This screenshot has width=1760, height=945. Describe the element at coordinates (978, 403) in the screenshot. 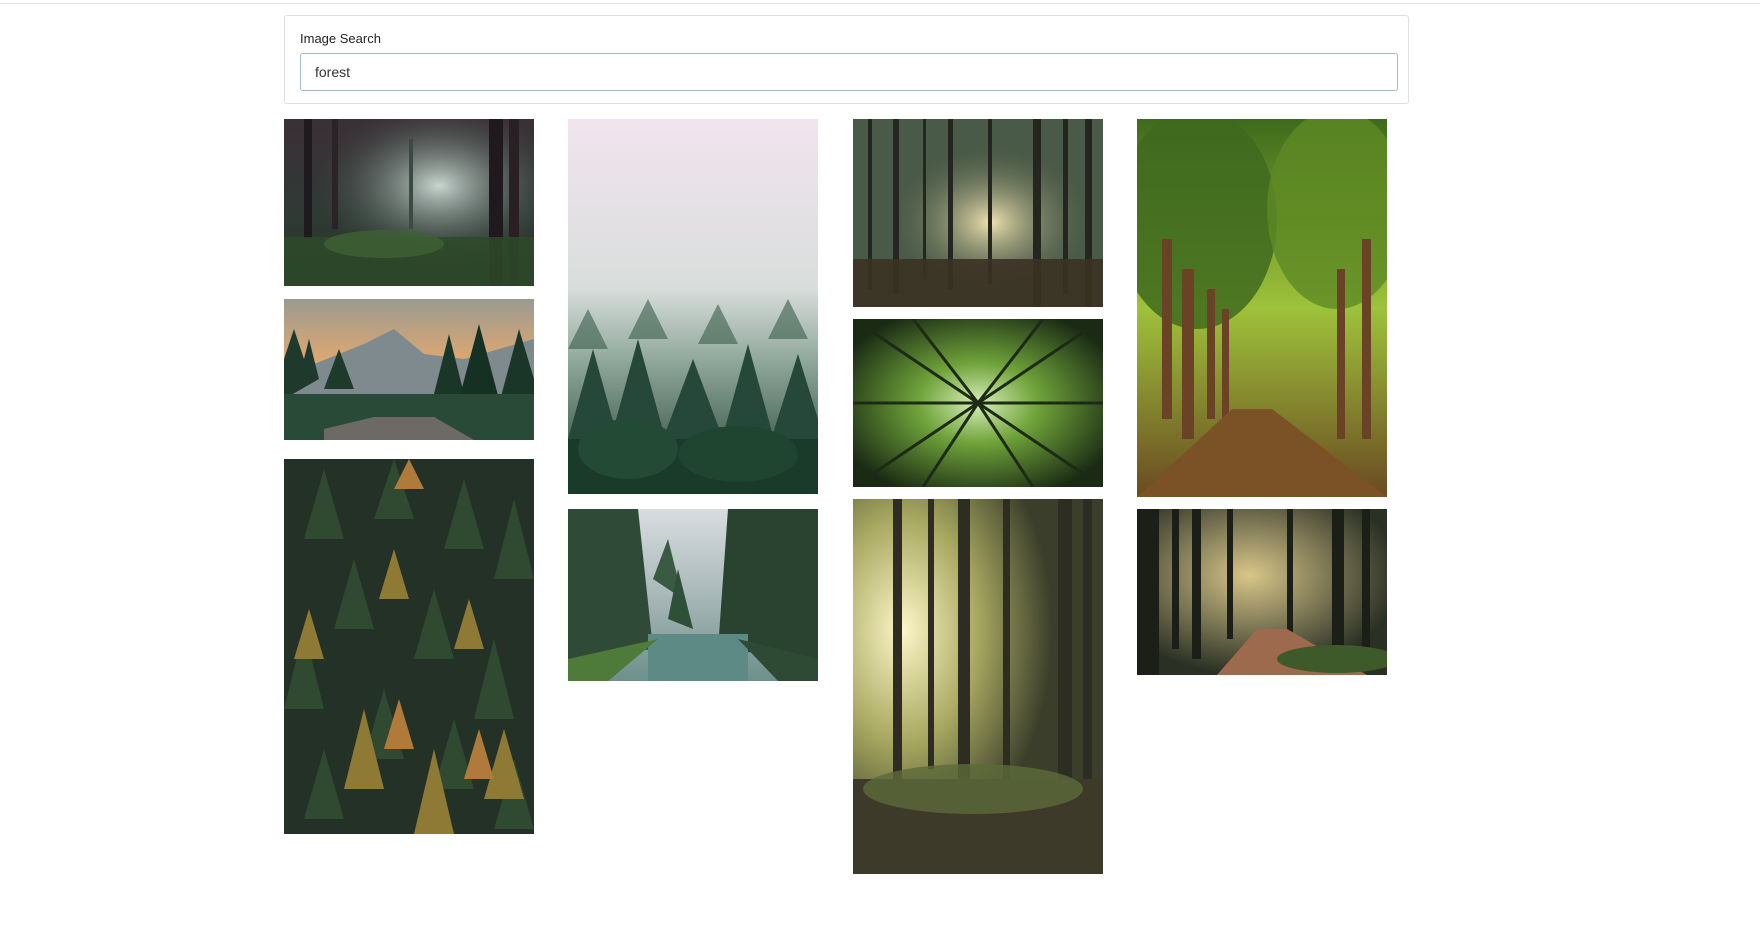

I see `result-image-looking-up-canopy` at that location.